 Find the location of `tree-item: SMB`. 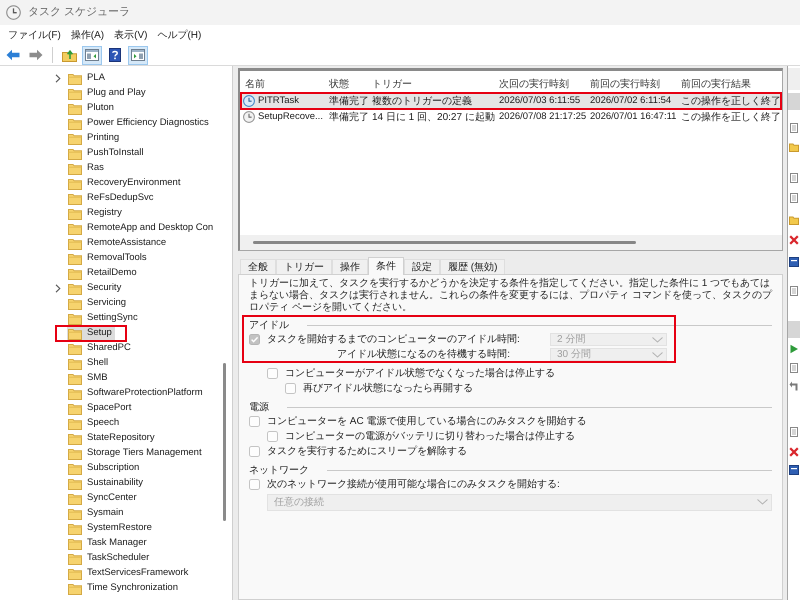

tree-item: SMB is located at coordinates (89, 378).